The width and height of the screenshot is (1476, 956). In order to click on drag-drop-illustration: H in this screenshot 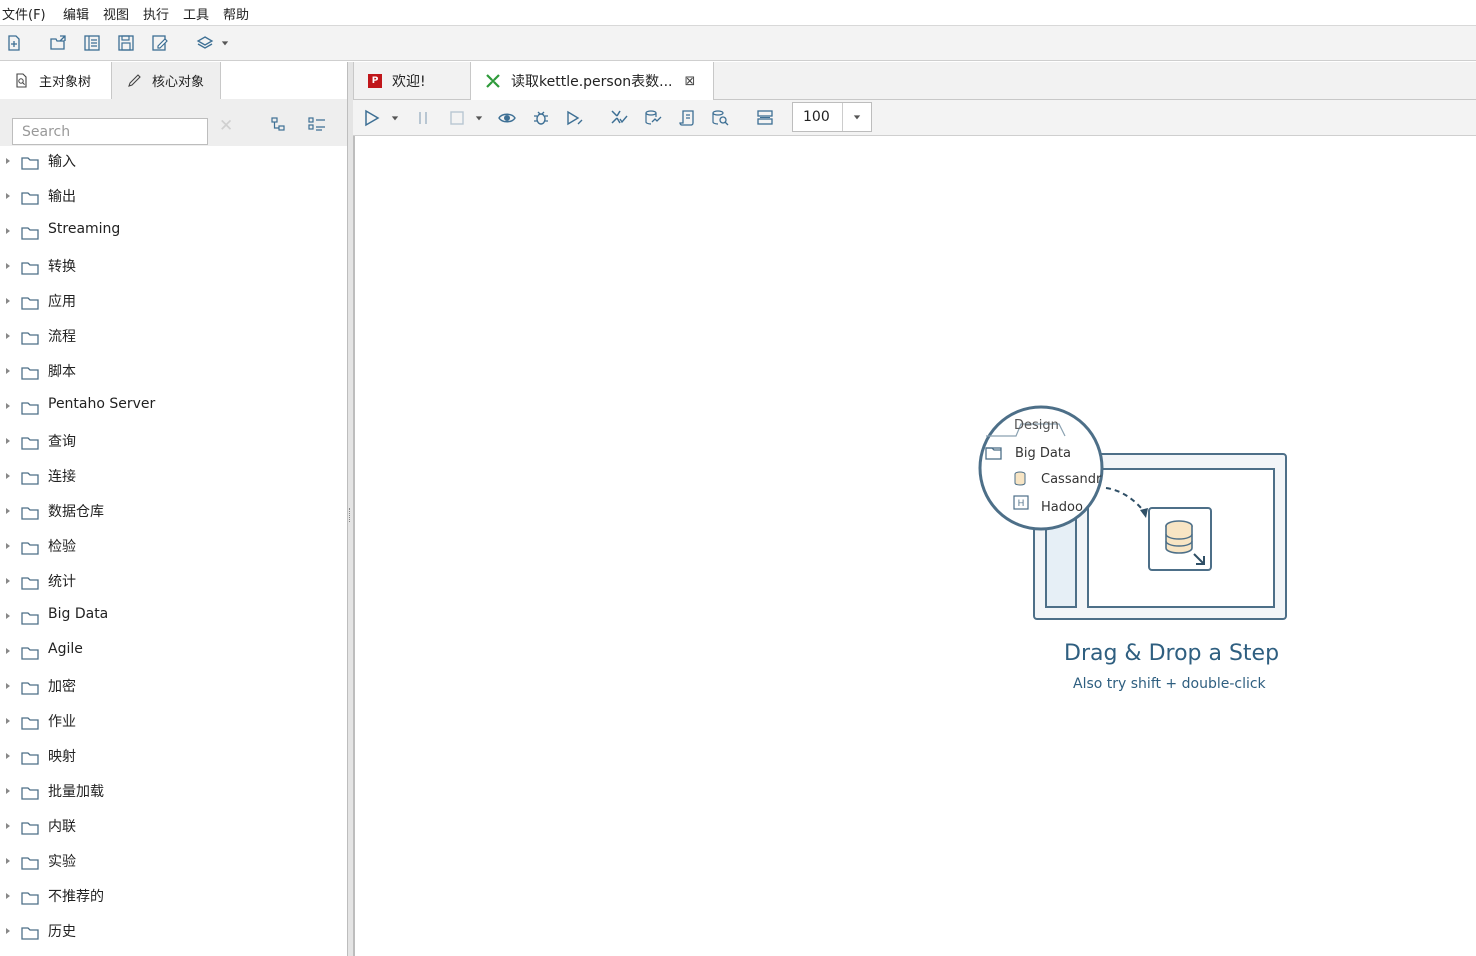, I will do `click(1132, 512)`.